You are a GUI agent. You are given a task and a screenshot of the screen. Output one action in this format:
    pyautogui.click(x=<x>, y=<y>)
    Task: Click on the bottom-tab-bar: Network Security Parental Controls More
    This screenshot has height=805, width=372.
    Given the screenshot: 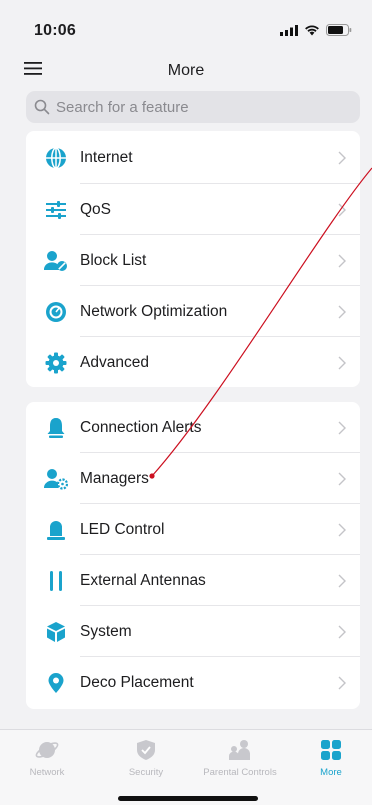 What is the action you would take?
    pyautogui.click(x=186, y=767)
    